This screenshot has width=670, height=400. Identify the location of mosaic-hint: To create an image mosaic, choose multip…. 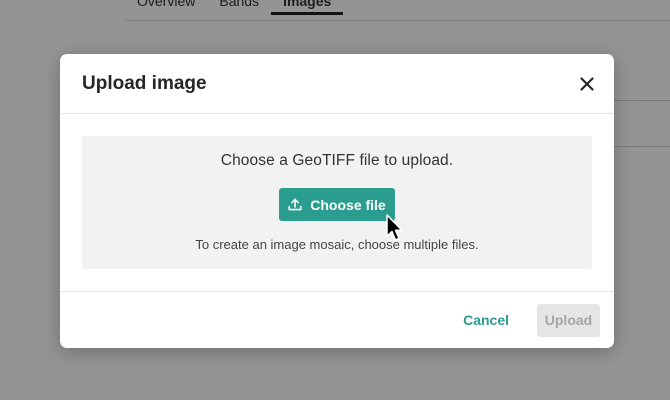
(337, 244).